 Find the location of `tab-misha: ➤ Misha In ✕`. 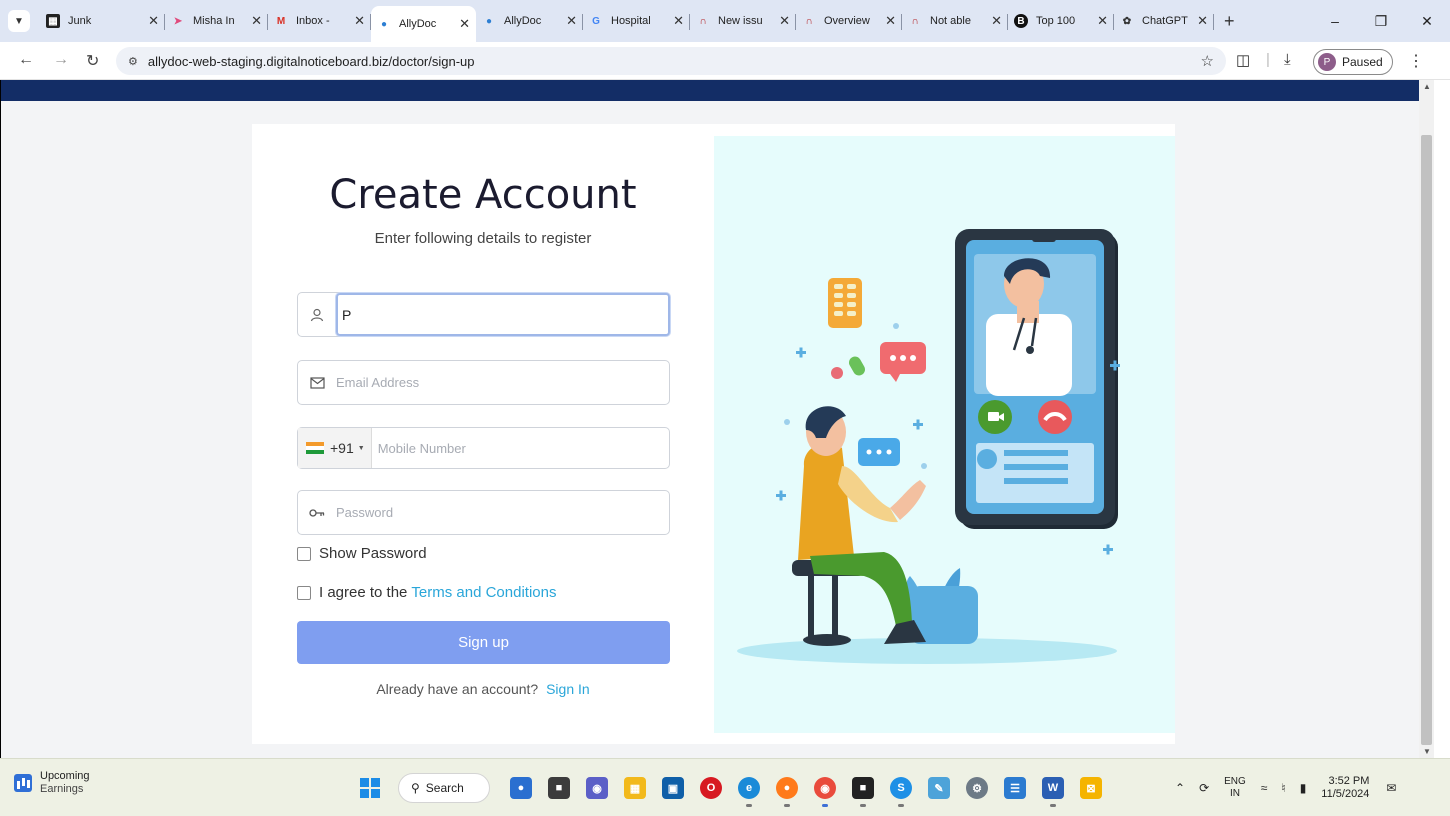

tab-misha: ➤ Misha In ✕ is located at coordinates (216, 21).